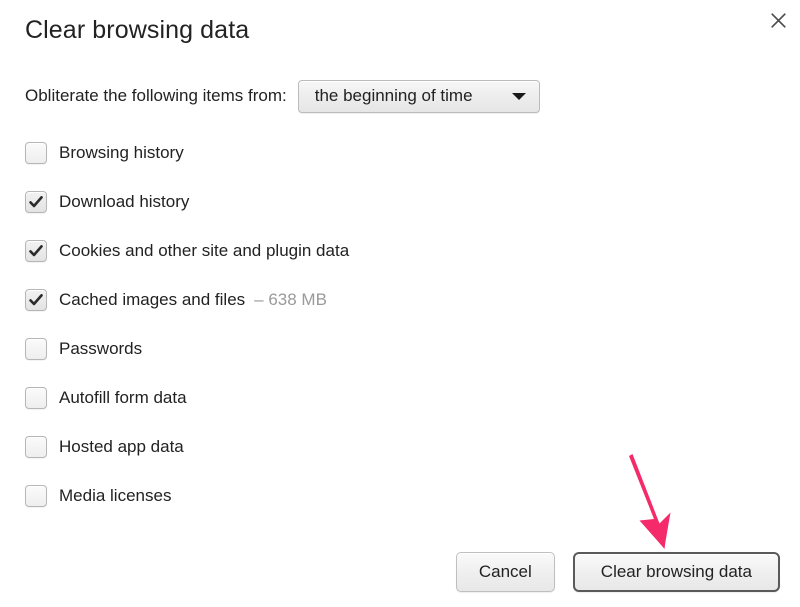 This screenshot has width=800, height=607. I want to click on option-label: Hosted app data, so click(121, 446).